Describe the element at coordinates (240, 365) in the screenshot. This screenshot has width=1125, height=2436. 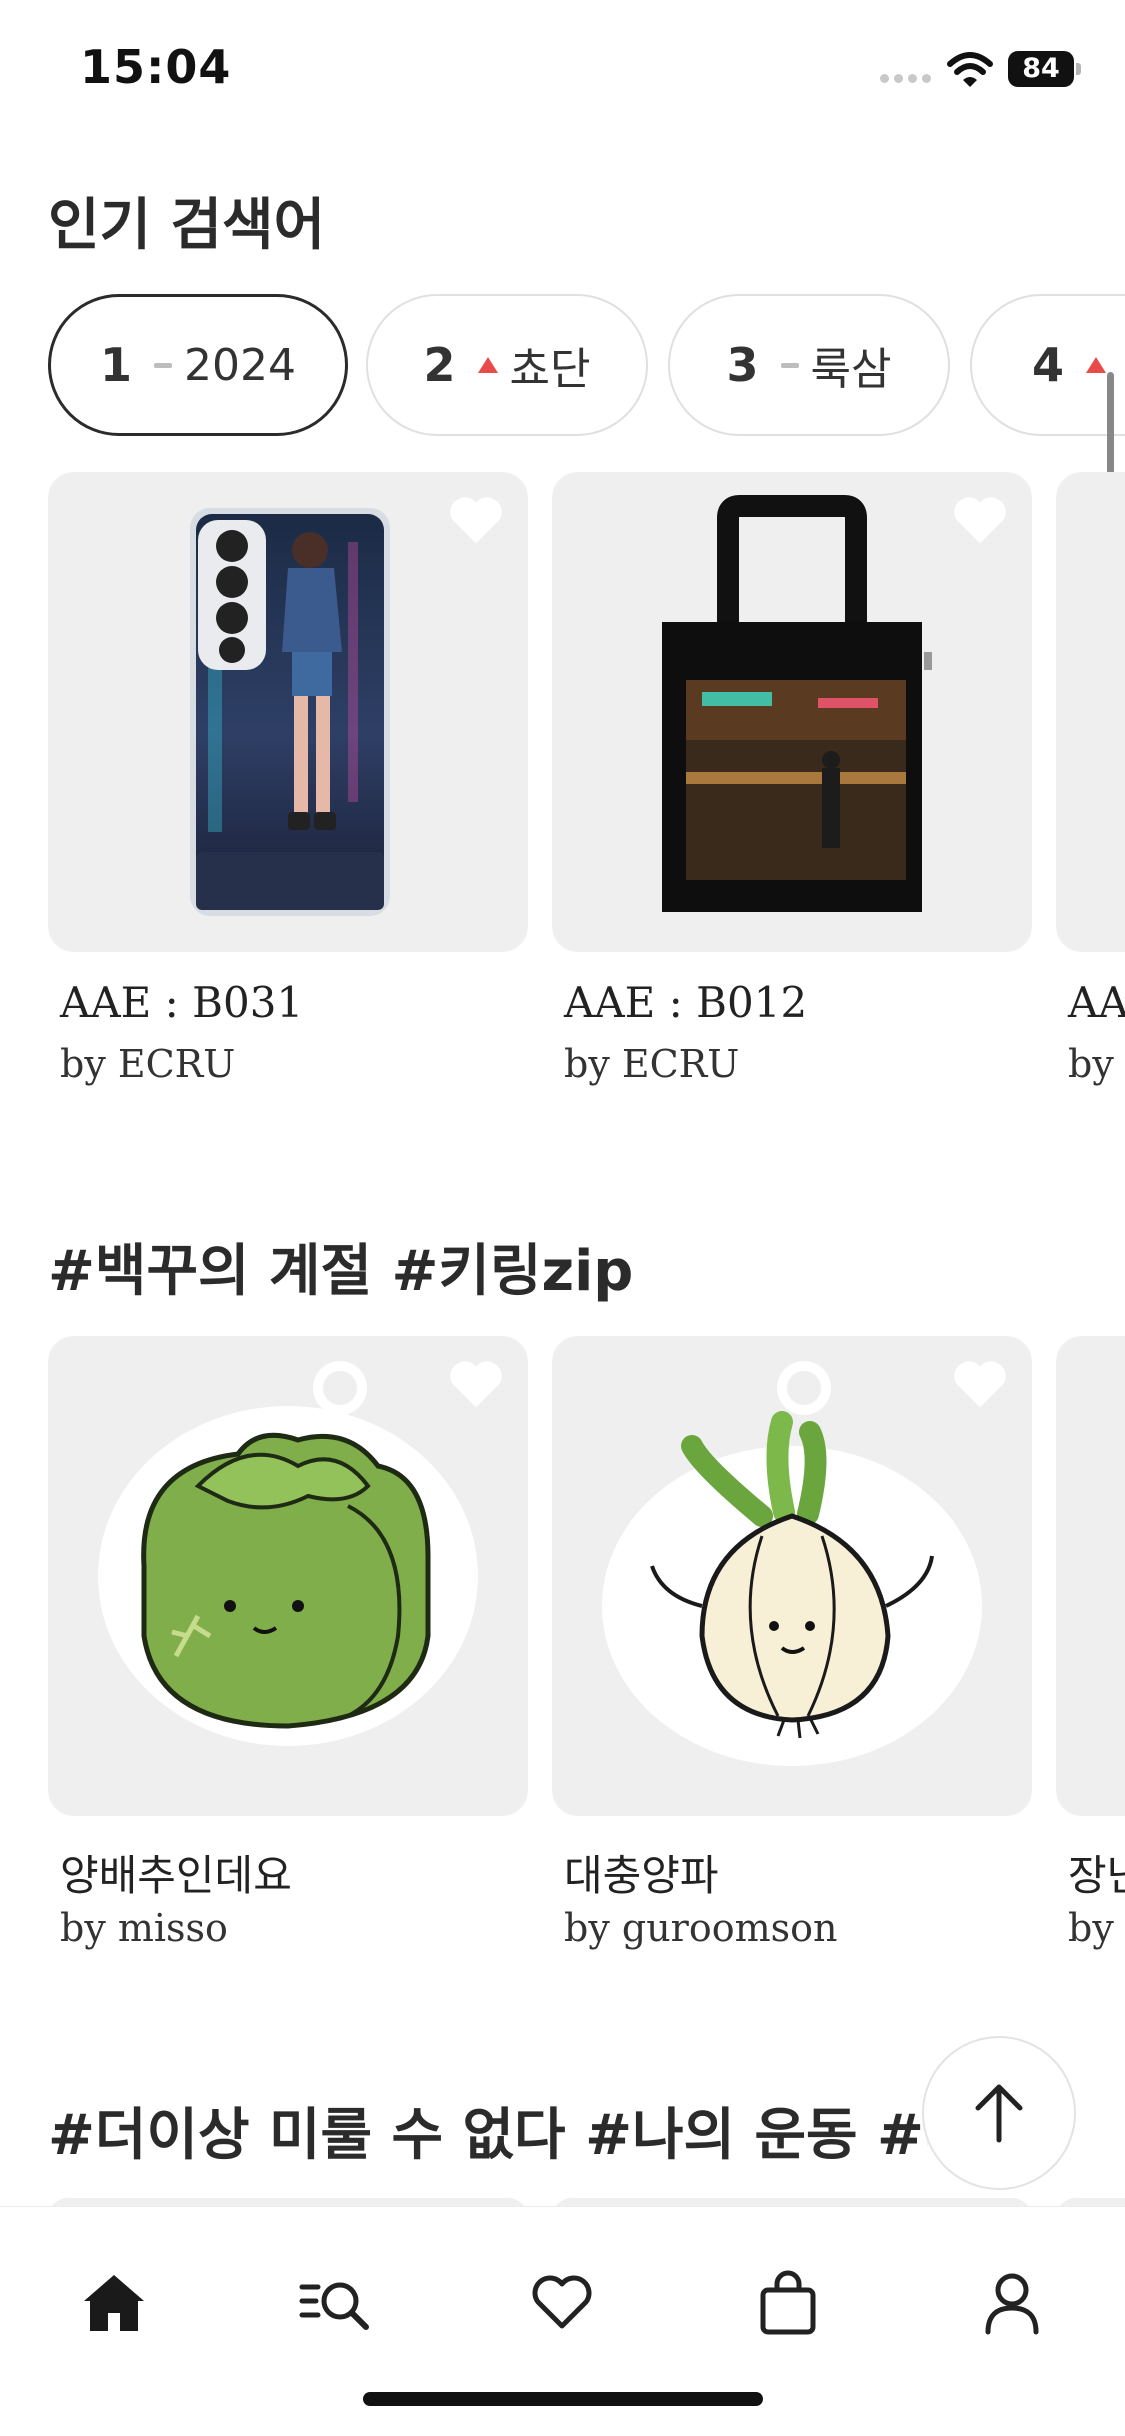
I see `keyword-label: 2024` at that location.